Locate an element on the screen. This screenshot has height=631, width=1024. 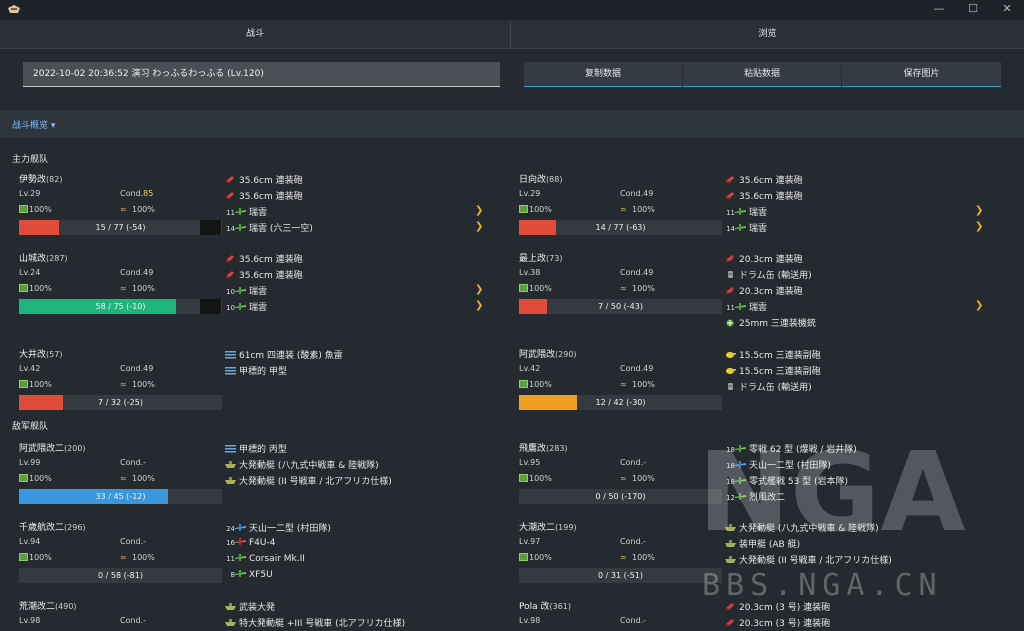
close-button: ✕ is located at coordinates (1007, 10).